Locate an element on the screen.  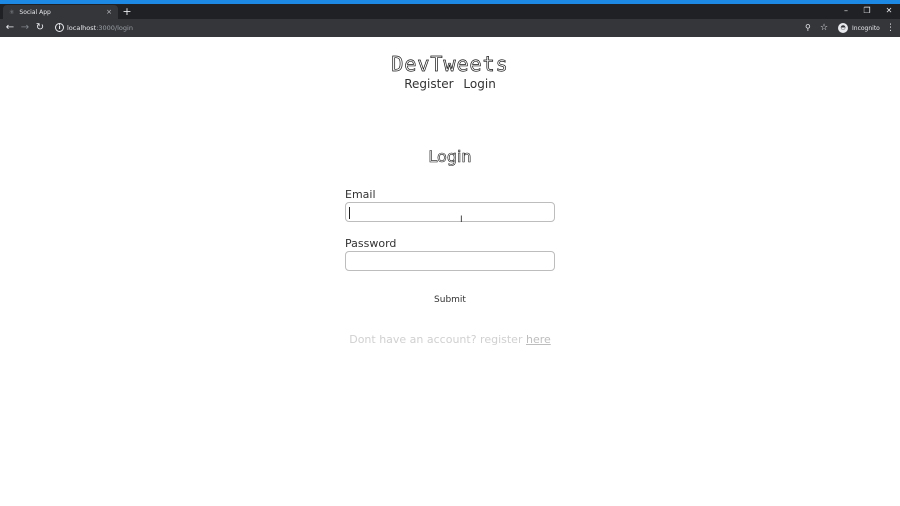
back-icon: ← is located at coordinates (10, 28).